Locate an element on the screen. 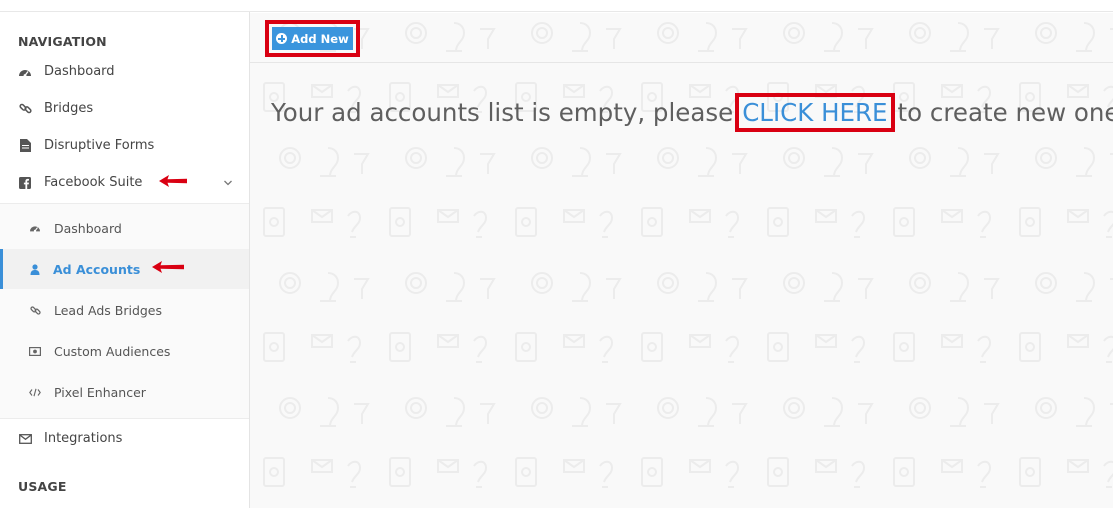  submenu-item-lead-ads-bridges: Lead Ads Bridges is located at coordinates (124, 310).